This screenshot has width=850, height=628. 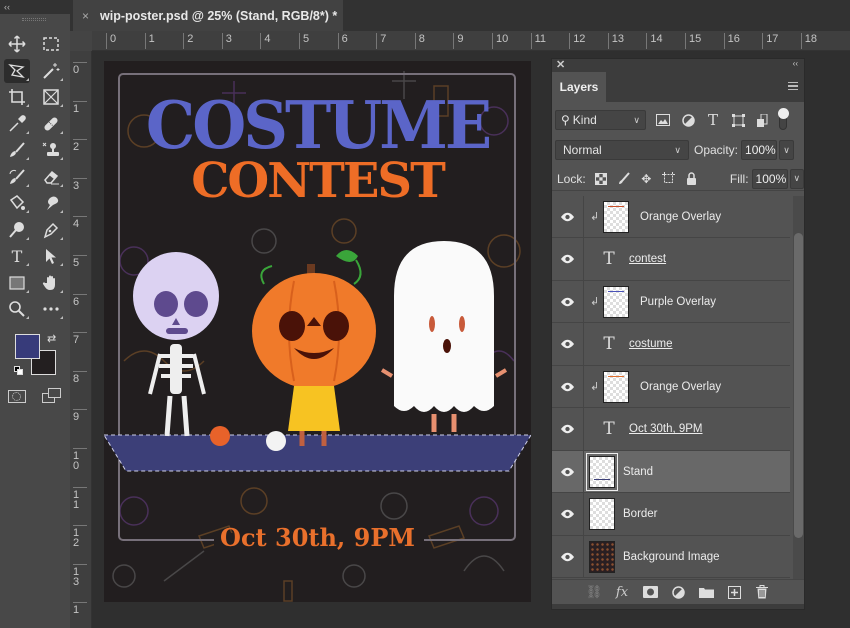 What do you see at coordinates (17, 396) in the screenshot?
I see `quick-mask-icon` at bounding box center [17, 396].